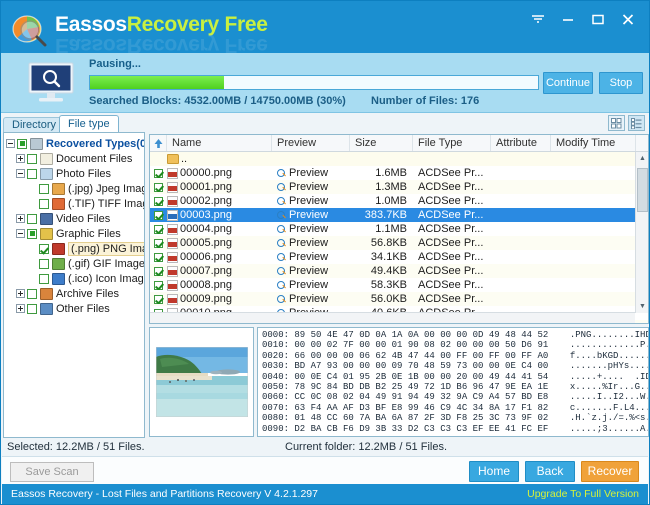 This screenshot has width=650, height=505. What do you see at coordinates (392, 317) in the screenshot?
I see `file-list-horizontal-scrollbar` at bounding box center [392, 317].